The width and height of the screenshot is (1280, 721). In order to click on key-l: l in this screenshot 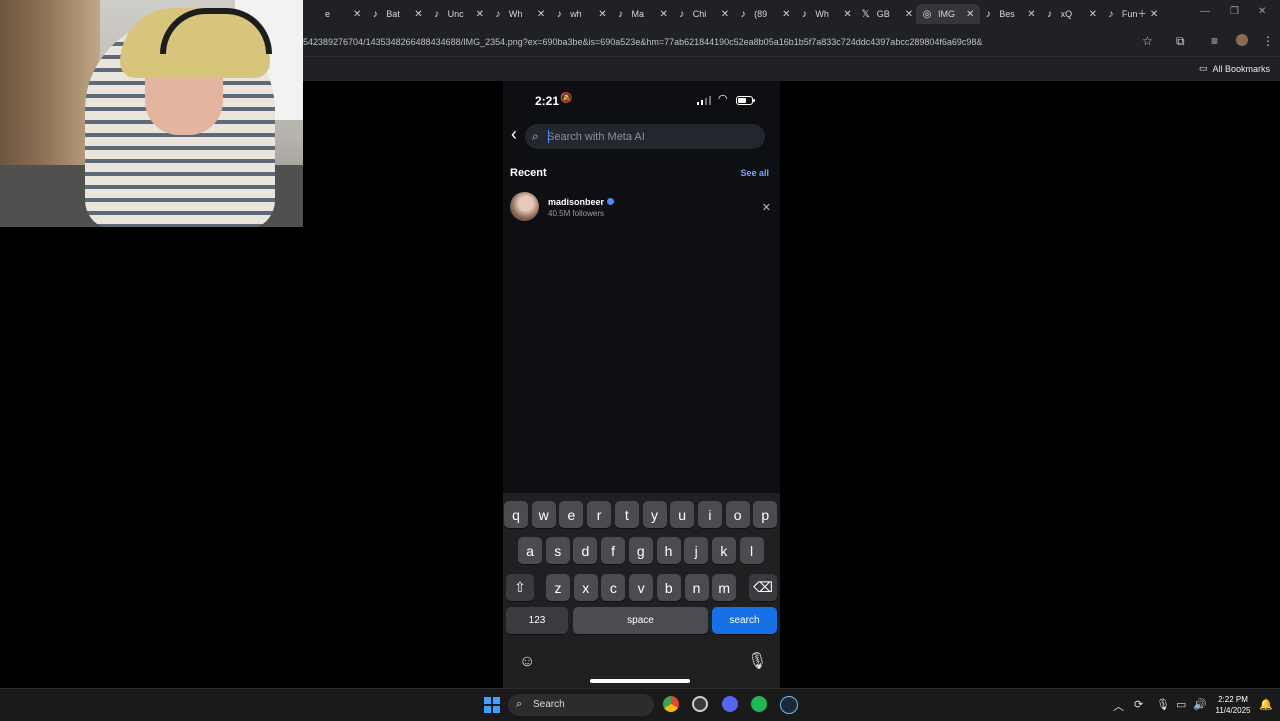, I will do `click(751, 550)`.